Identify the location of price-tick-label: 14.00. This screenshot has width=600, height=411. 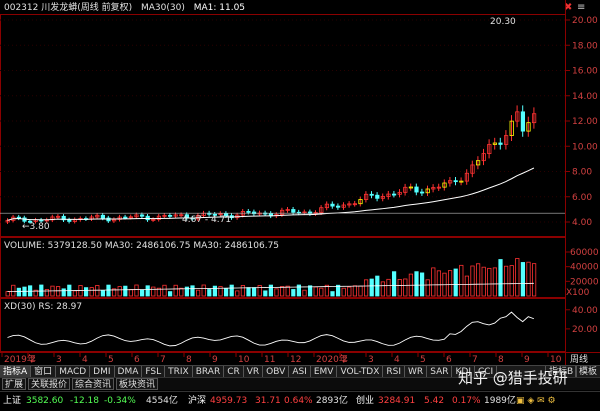
(585, 97).